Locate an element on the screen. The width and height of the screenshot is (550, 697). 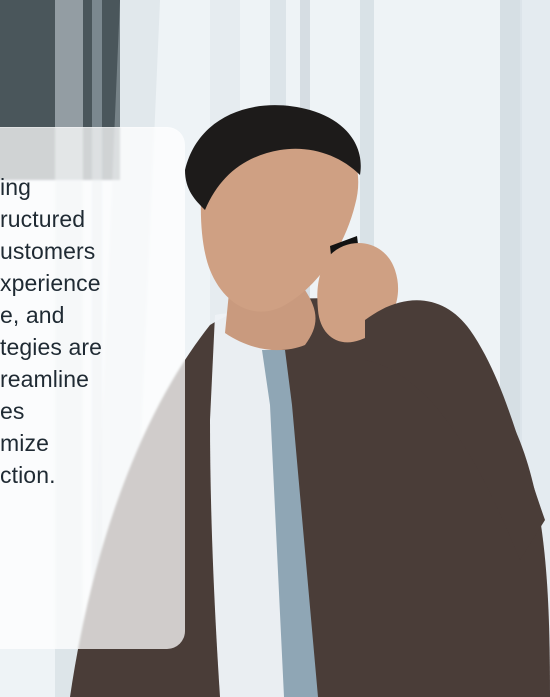
callout-line: mize is located at coordinates (24, 443).